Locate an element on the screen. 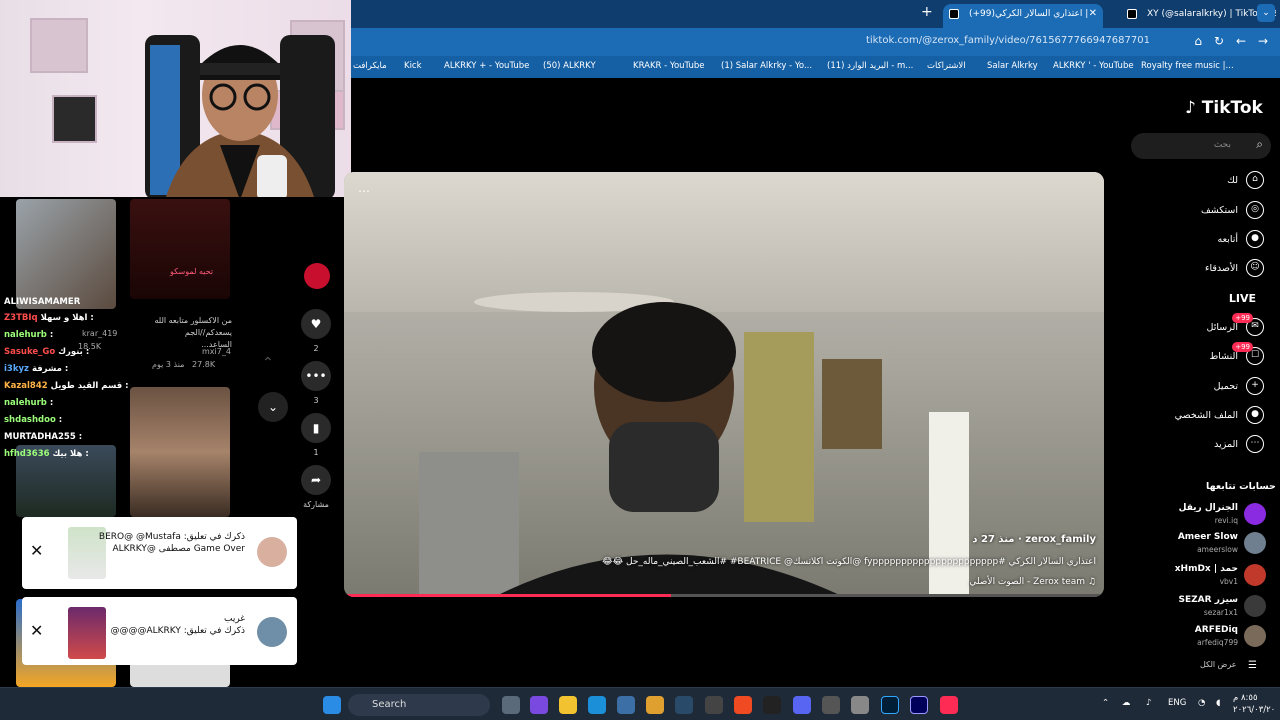 This screenshot has height=720, width=1280. language-indicator: ENG is located at coordinates (1177, 703).